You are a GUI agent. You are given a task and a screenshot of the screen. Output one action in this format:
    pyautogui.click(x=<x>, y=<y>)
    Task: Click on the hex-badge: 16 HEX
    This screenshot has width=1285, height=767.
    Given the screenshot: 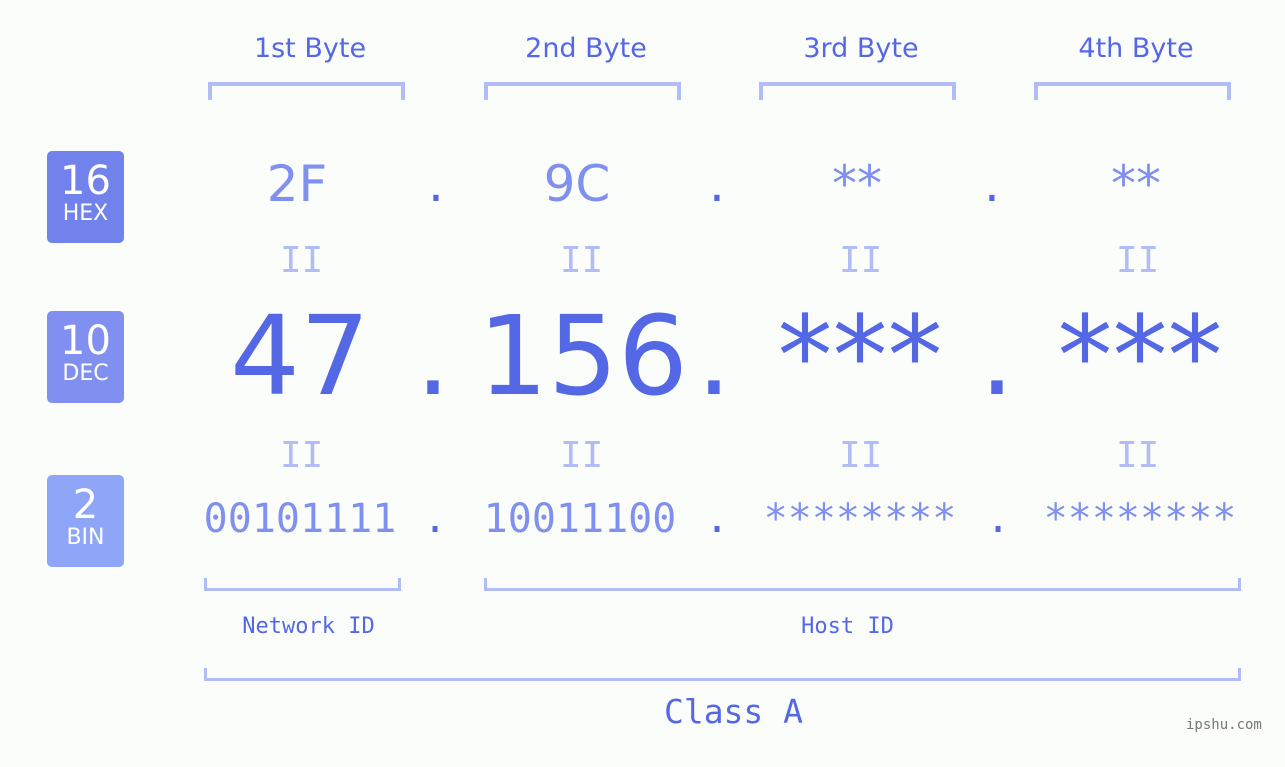 What is the action you would take?
    pyautogui.click(x=85, y=197)
    